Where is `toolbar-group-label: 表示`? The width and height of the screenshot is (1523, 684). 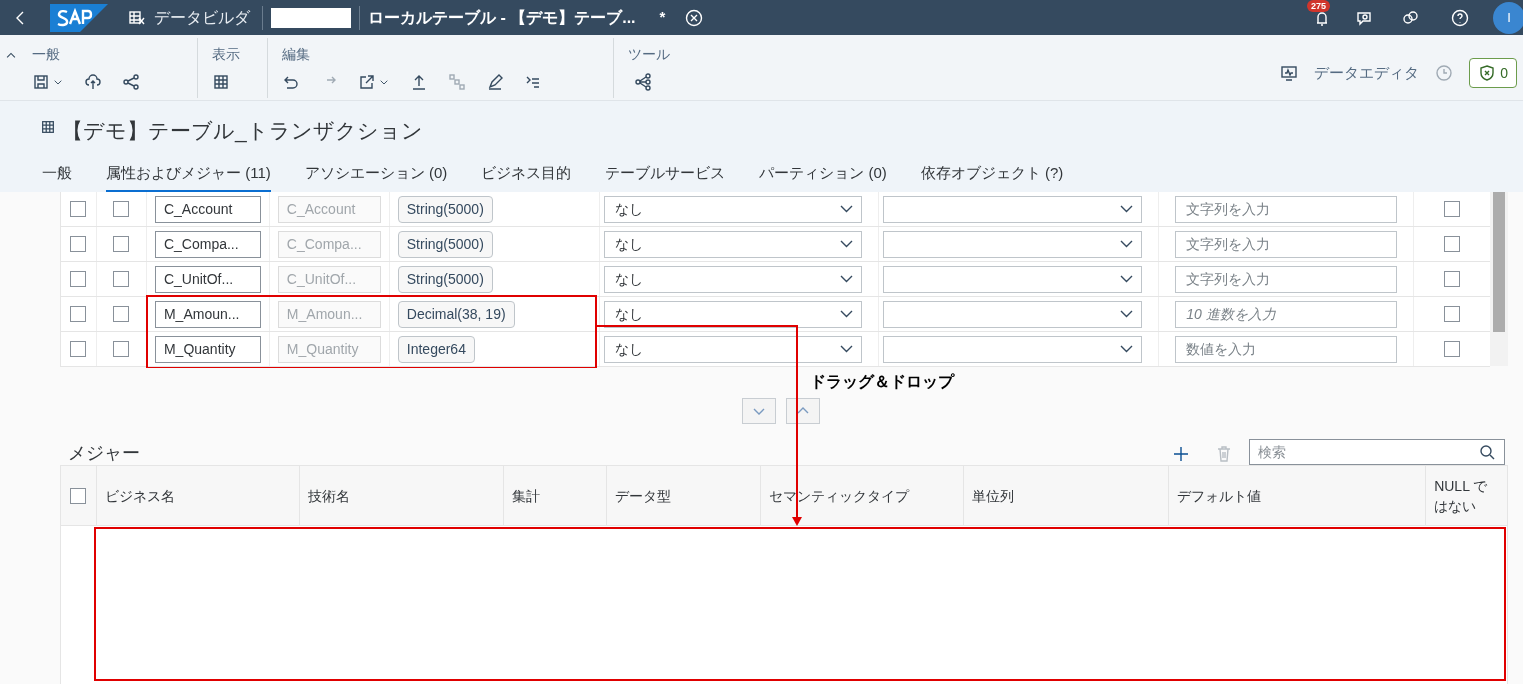 toolbar-group-label: 表示 is located at coordinates (226, 54).